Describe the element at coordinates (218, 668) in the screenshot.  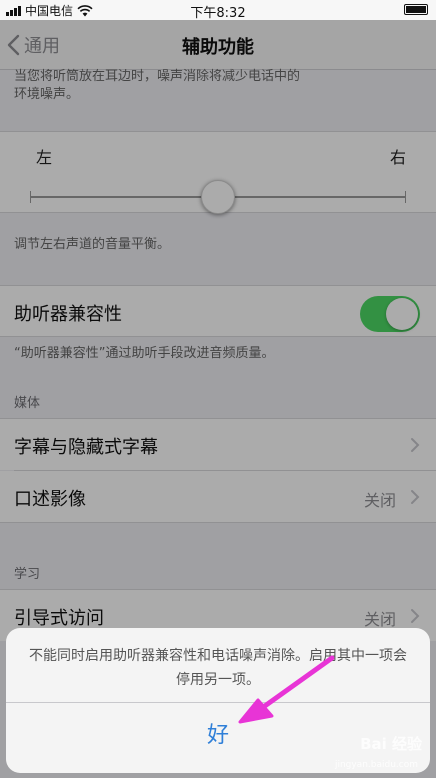
I see `alert-message: 不能同时启用助听器兼容性和电话噪声消除。启用其中一项会停用另一项。` at that location.